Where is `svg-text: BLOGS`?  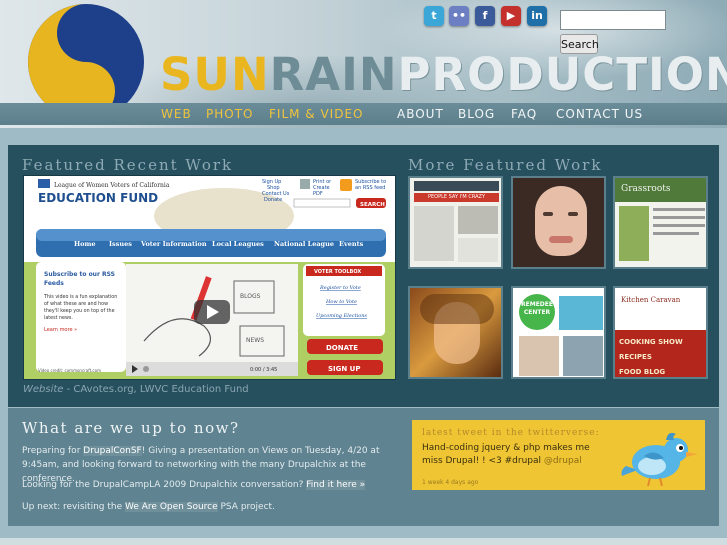 svg-text: BLOGS is located at coordinates (250, 296).